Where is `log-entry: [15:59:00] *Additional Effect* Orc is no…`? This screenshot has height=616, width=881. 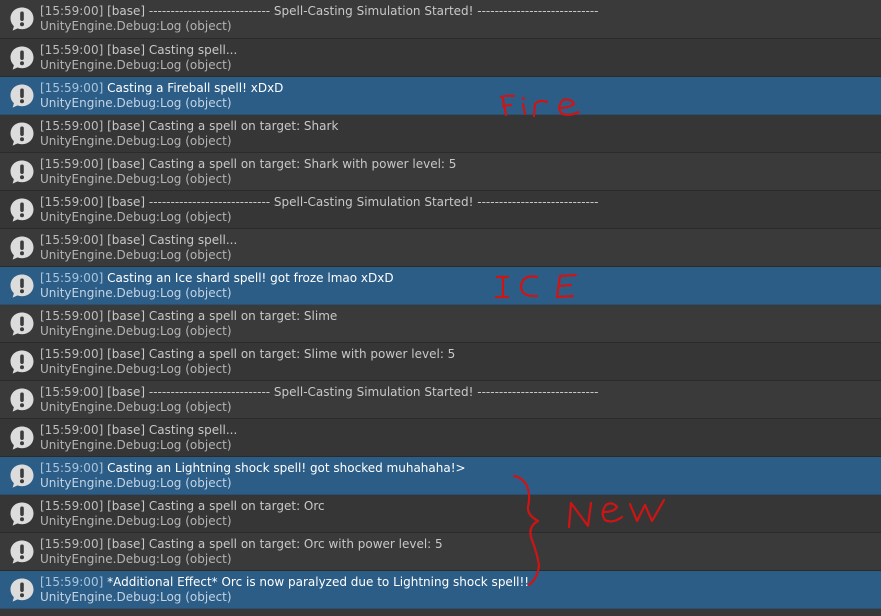
log-entry: [15:59:00] *Additional Effect* Orc is no… is located at coordinates (440, 590).